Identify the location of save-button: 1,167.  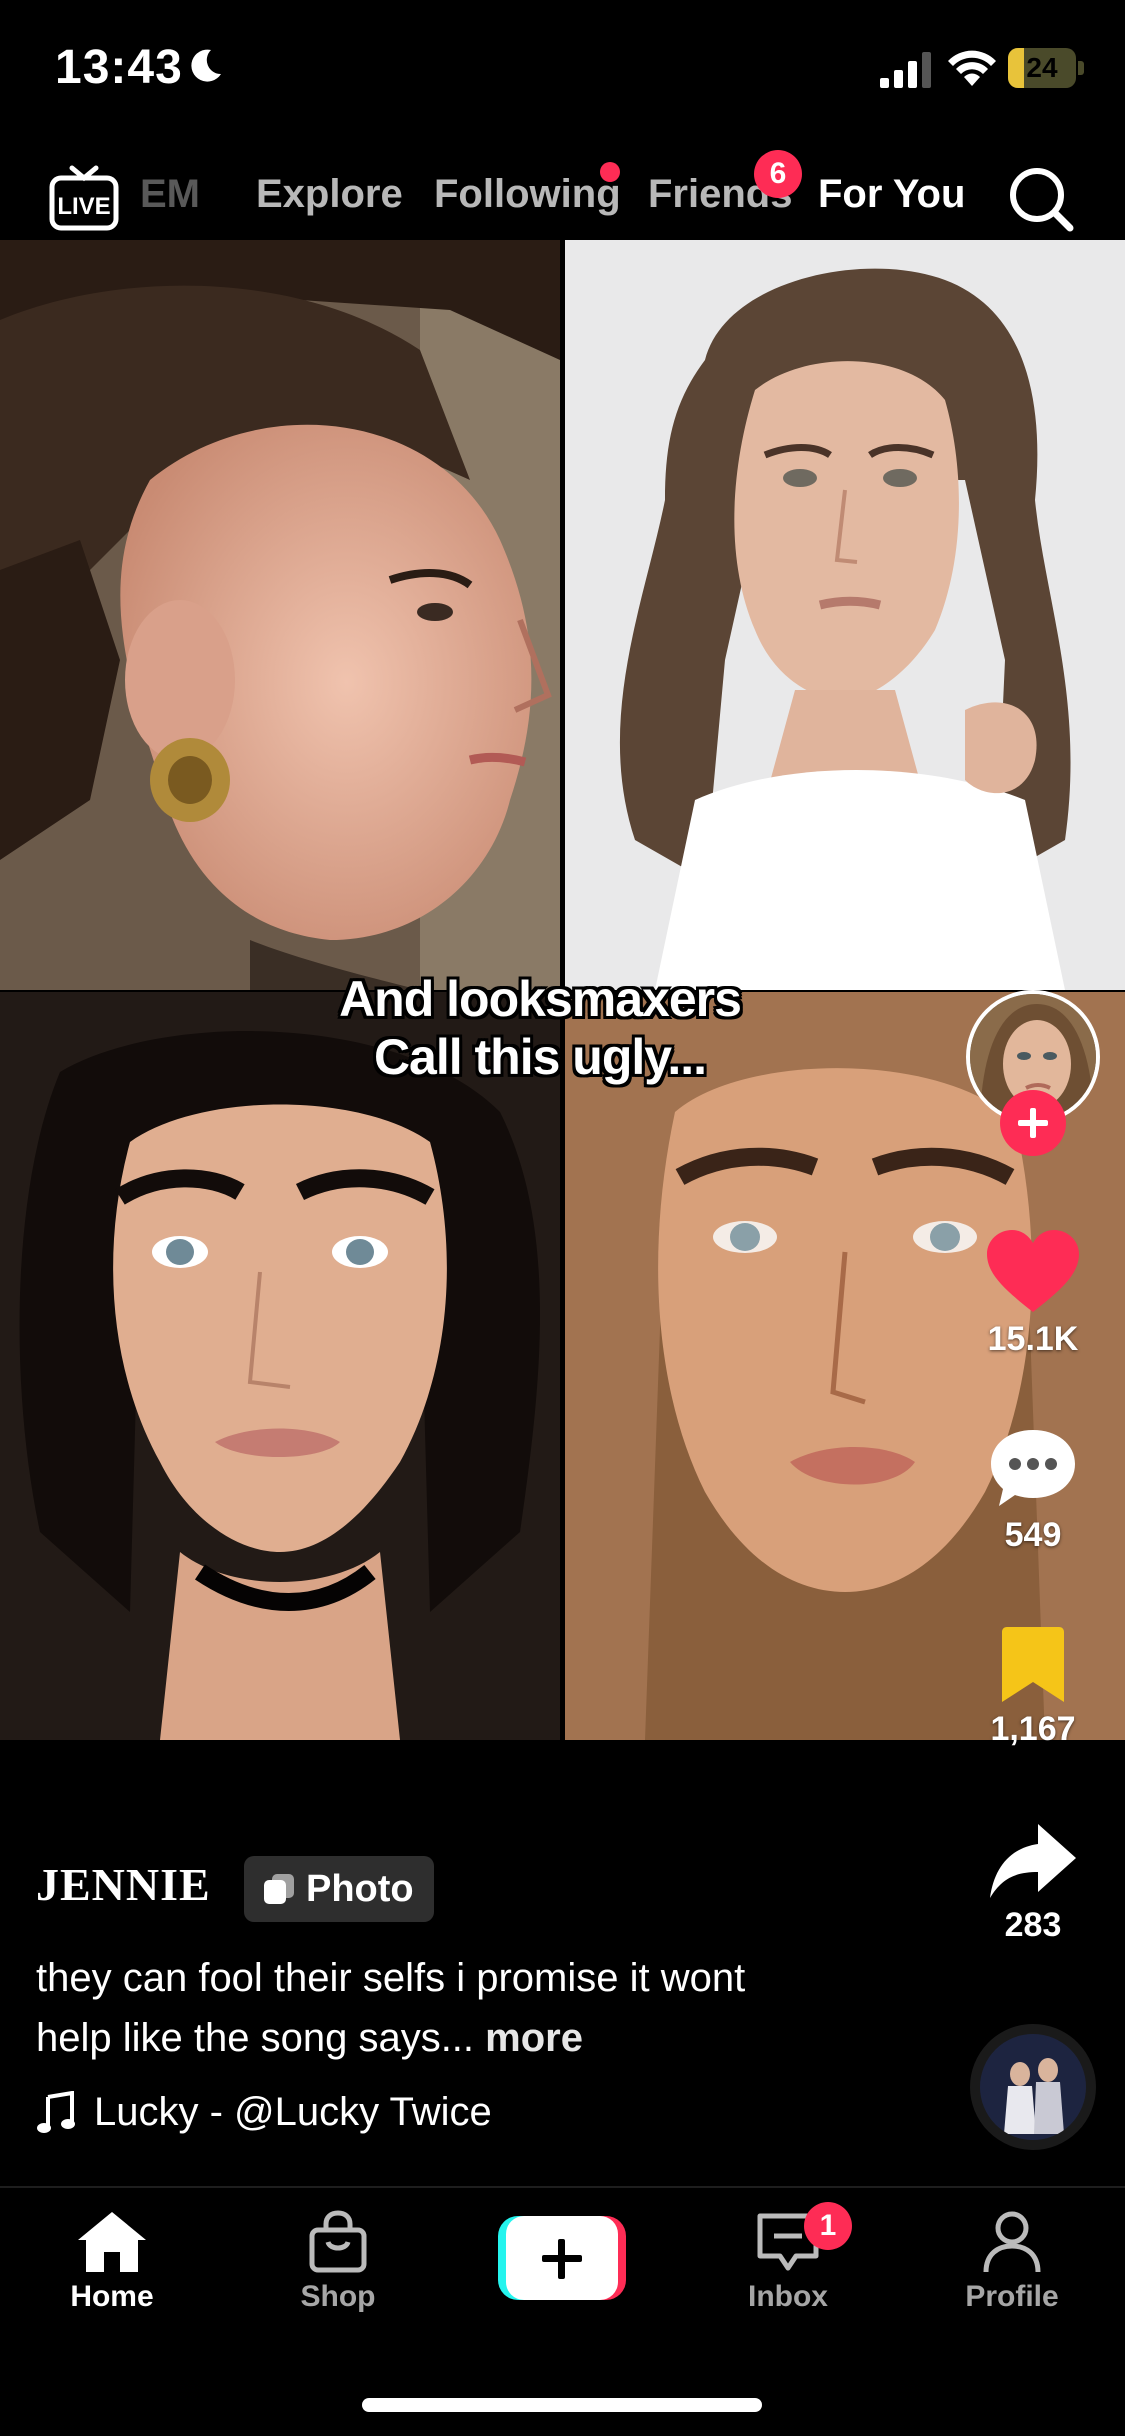
(1033, 1687).